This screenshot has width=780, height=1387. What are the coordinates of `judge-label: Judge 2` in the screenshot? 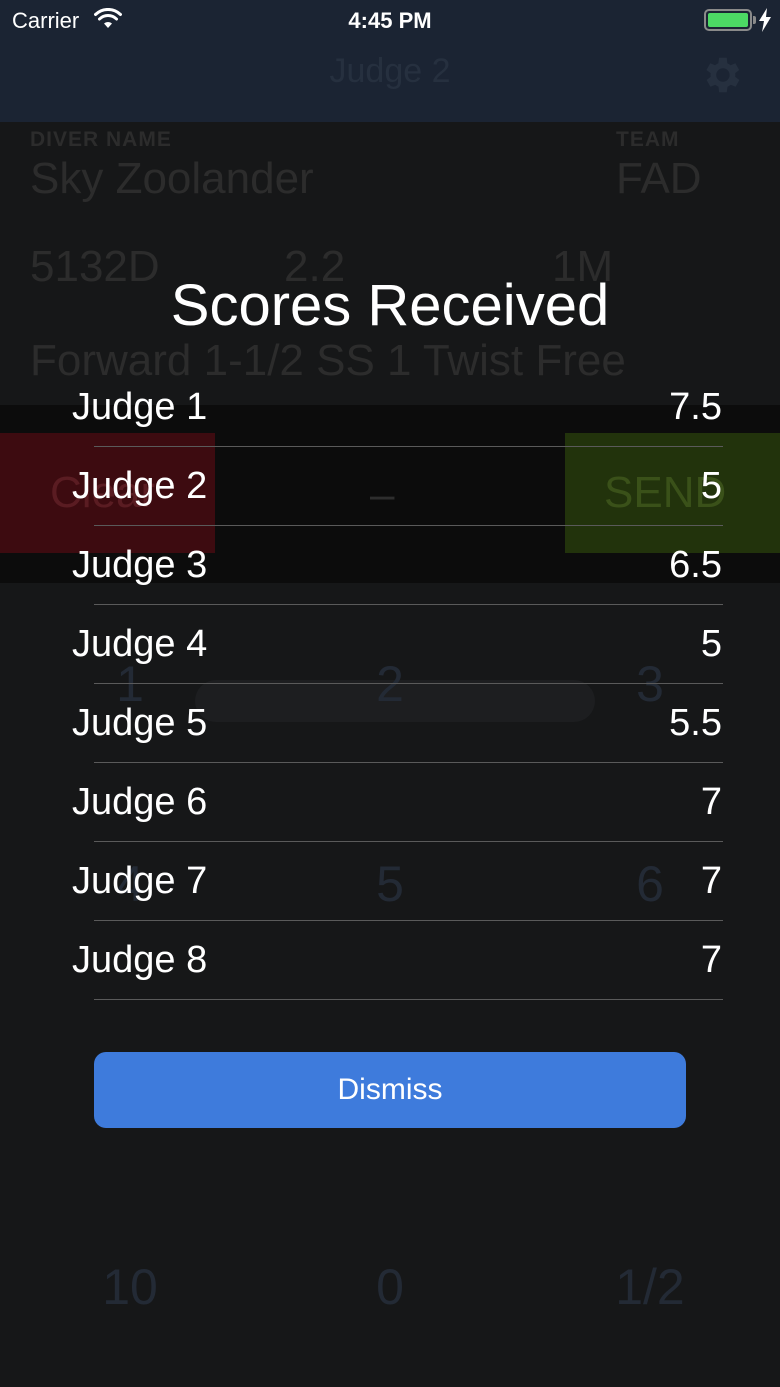 It's located at (140, 486).